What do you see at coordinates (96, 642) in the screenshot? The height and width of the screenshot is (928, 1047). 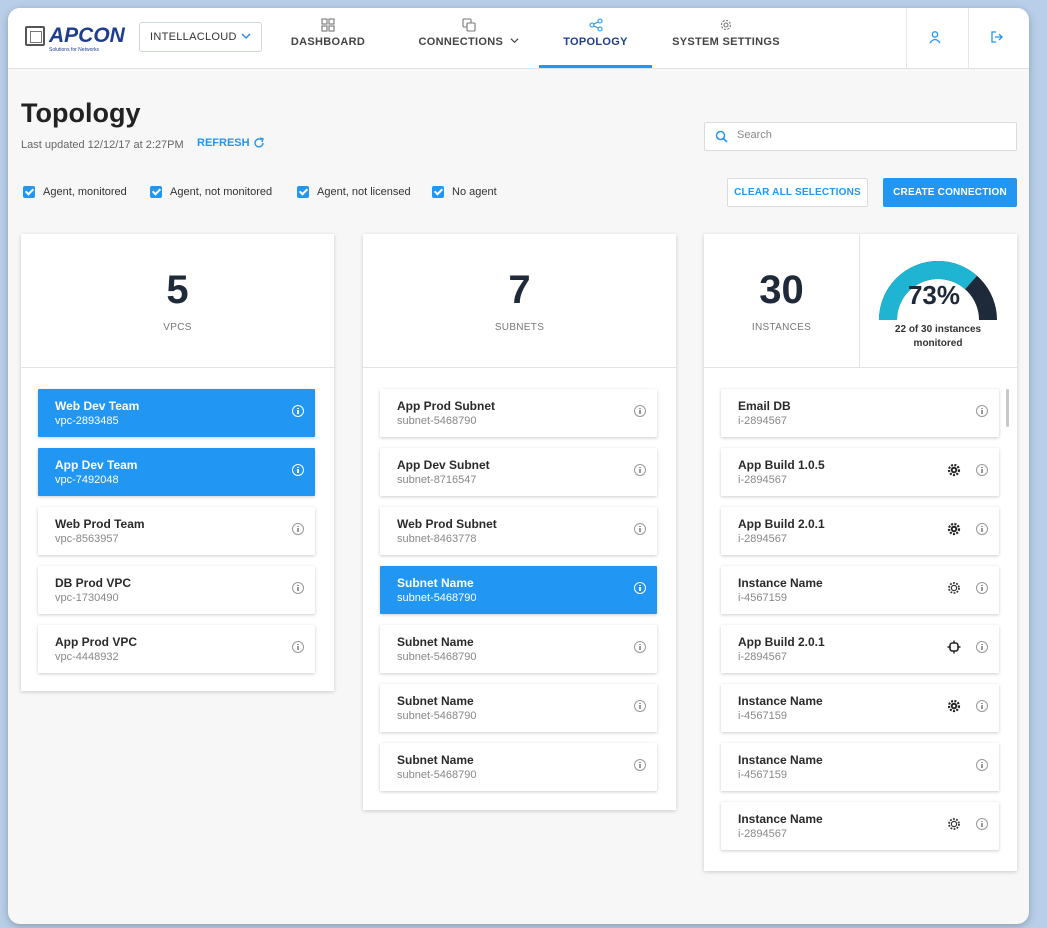 I see `vpc-card-name: App Prod VPC` at bounding box center [96, 642].